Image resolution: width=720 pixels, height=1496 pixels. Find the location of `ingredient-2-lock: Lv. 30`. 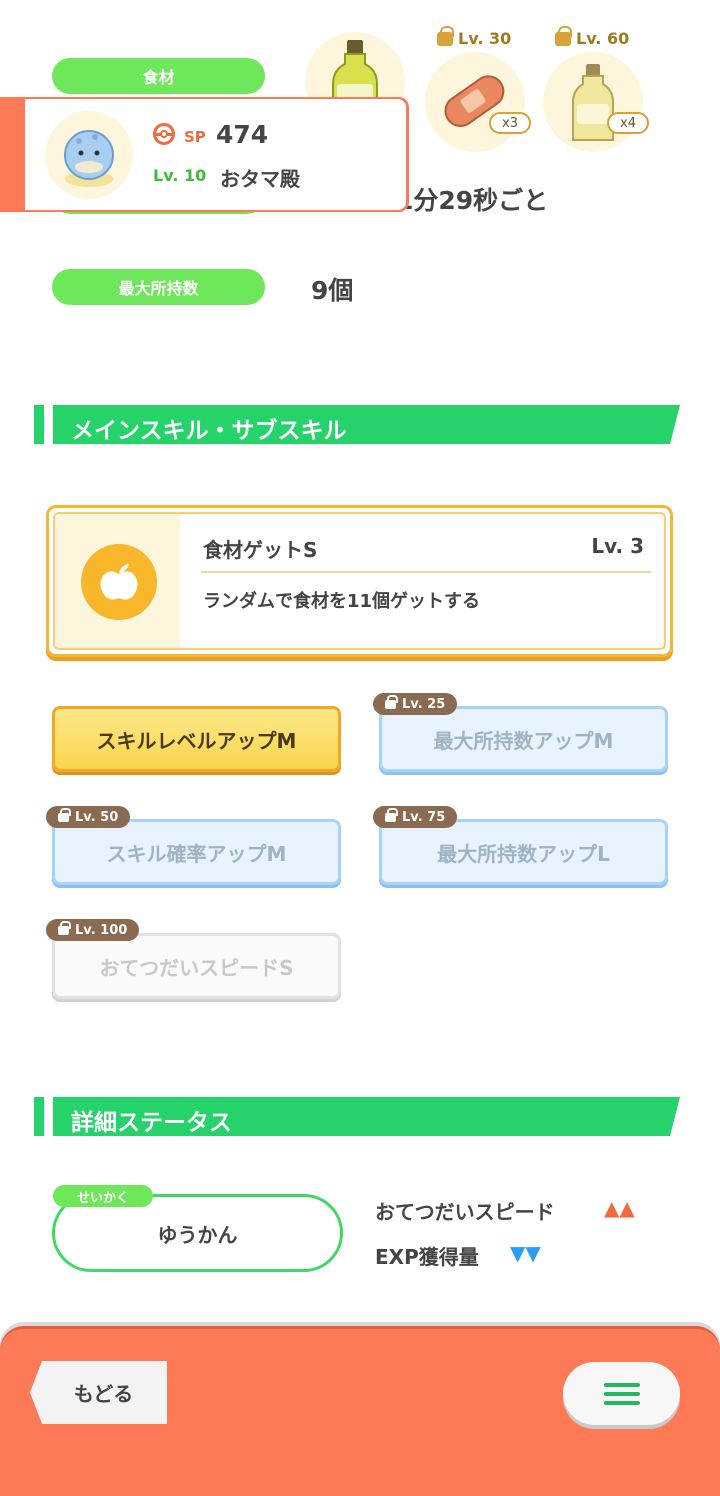

ingredient-2-lock: Lv. 30 is located at coordinates (474, 36).